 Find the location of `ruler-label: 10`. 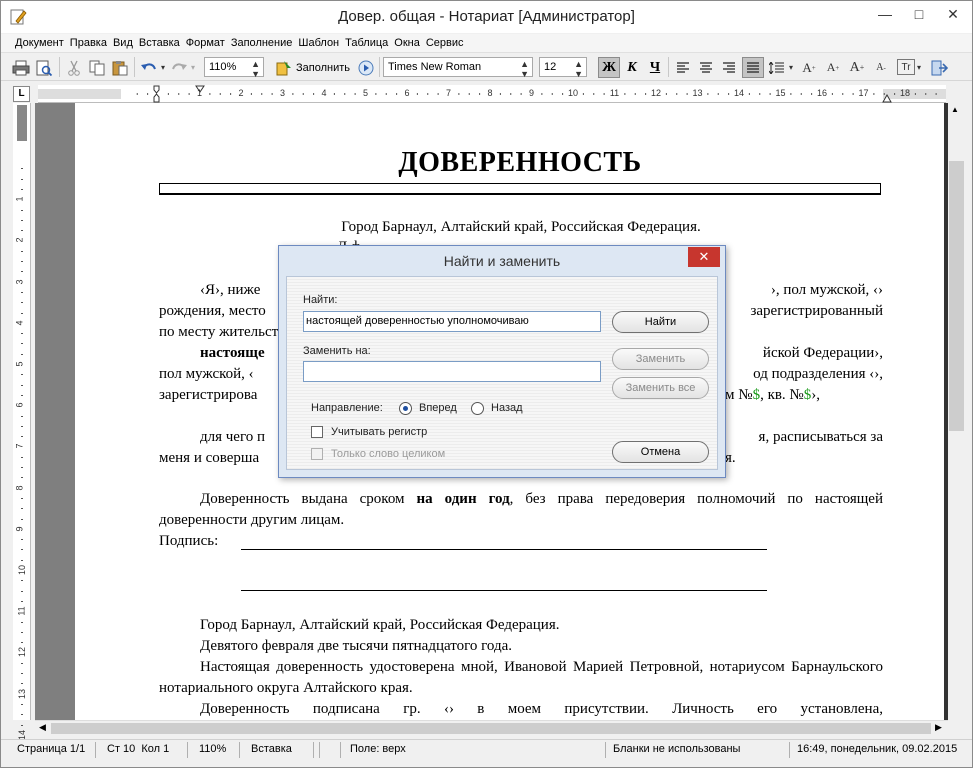

ruler-label: 10 is located at coordinates (22, 570).